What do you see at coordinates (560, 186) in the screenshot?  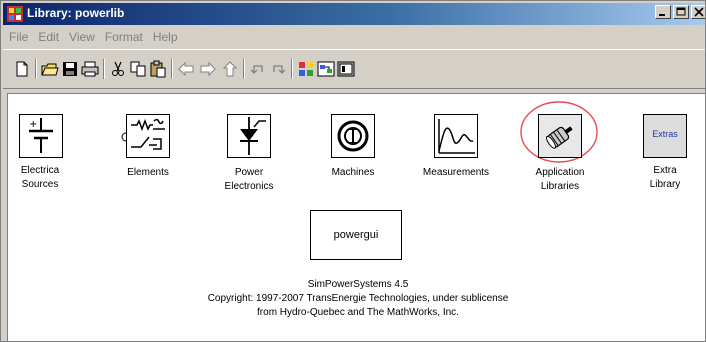 I see `application-libraries-label-2: Libraries` at bounding box center [560, 186].